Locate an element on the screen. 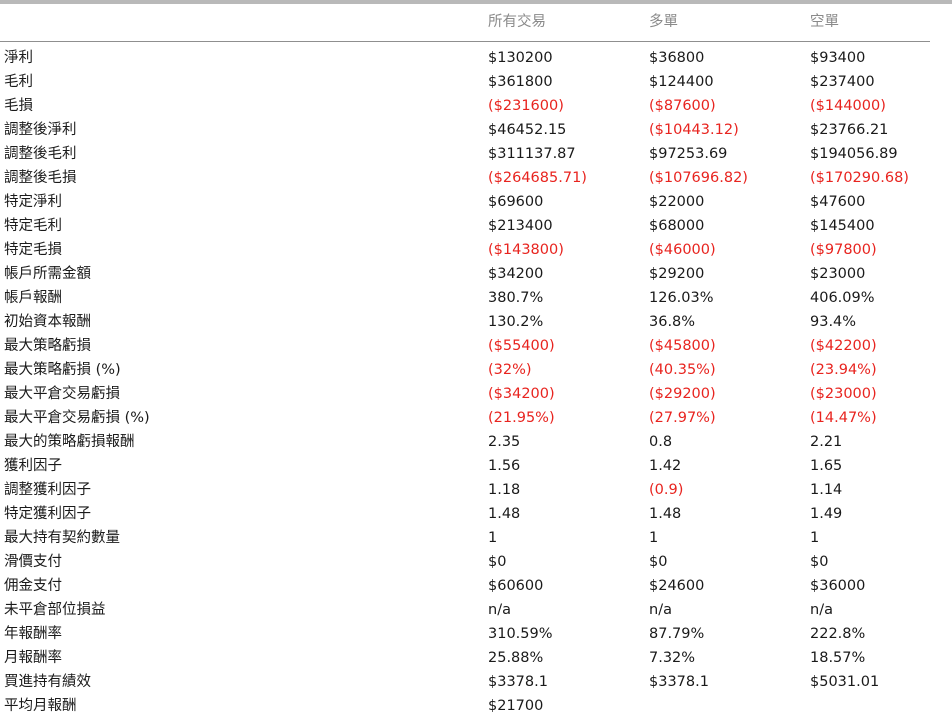 Image resolution: width=952 pixels, height=718 pixels. table-row: 調整後毛利 $311137.87 $97253.69 $194056.89 is located at coordinates (476, 154).